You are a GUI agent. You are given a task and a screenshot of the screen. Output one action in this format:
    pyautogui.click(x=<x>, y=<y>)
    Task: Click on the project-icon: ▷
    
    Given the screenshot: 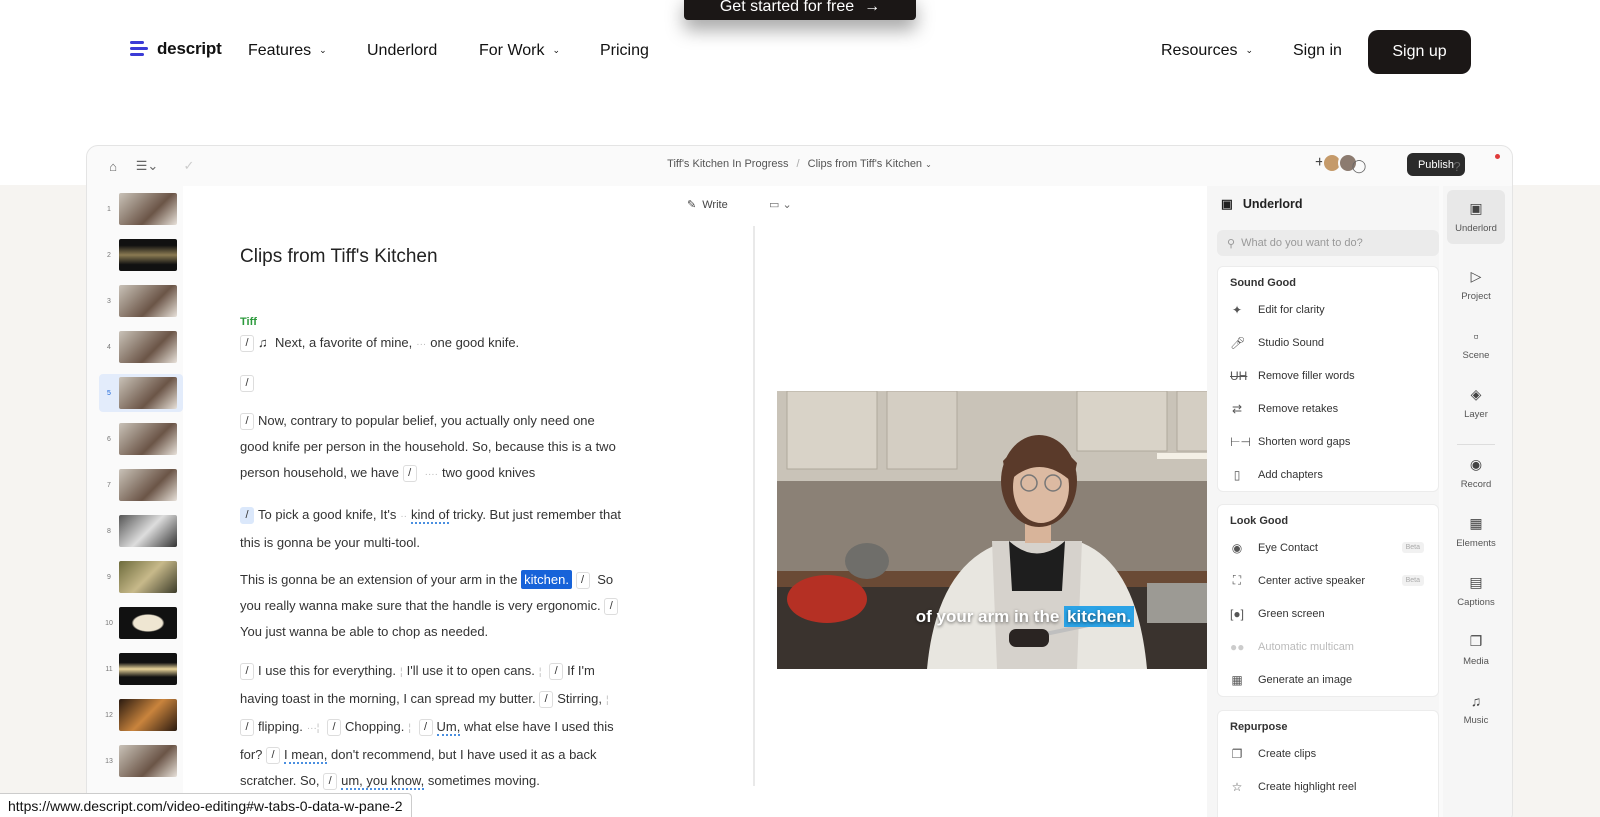 What is the action you would take?
    pyautogui.click(x=1476, y=276)
    